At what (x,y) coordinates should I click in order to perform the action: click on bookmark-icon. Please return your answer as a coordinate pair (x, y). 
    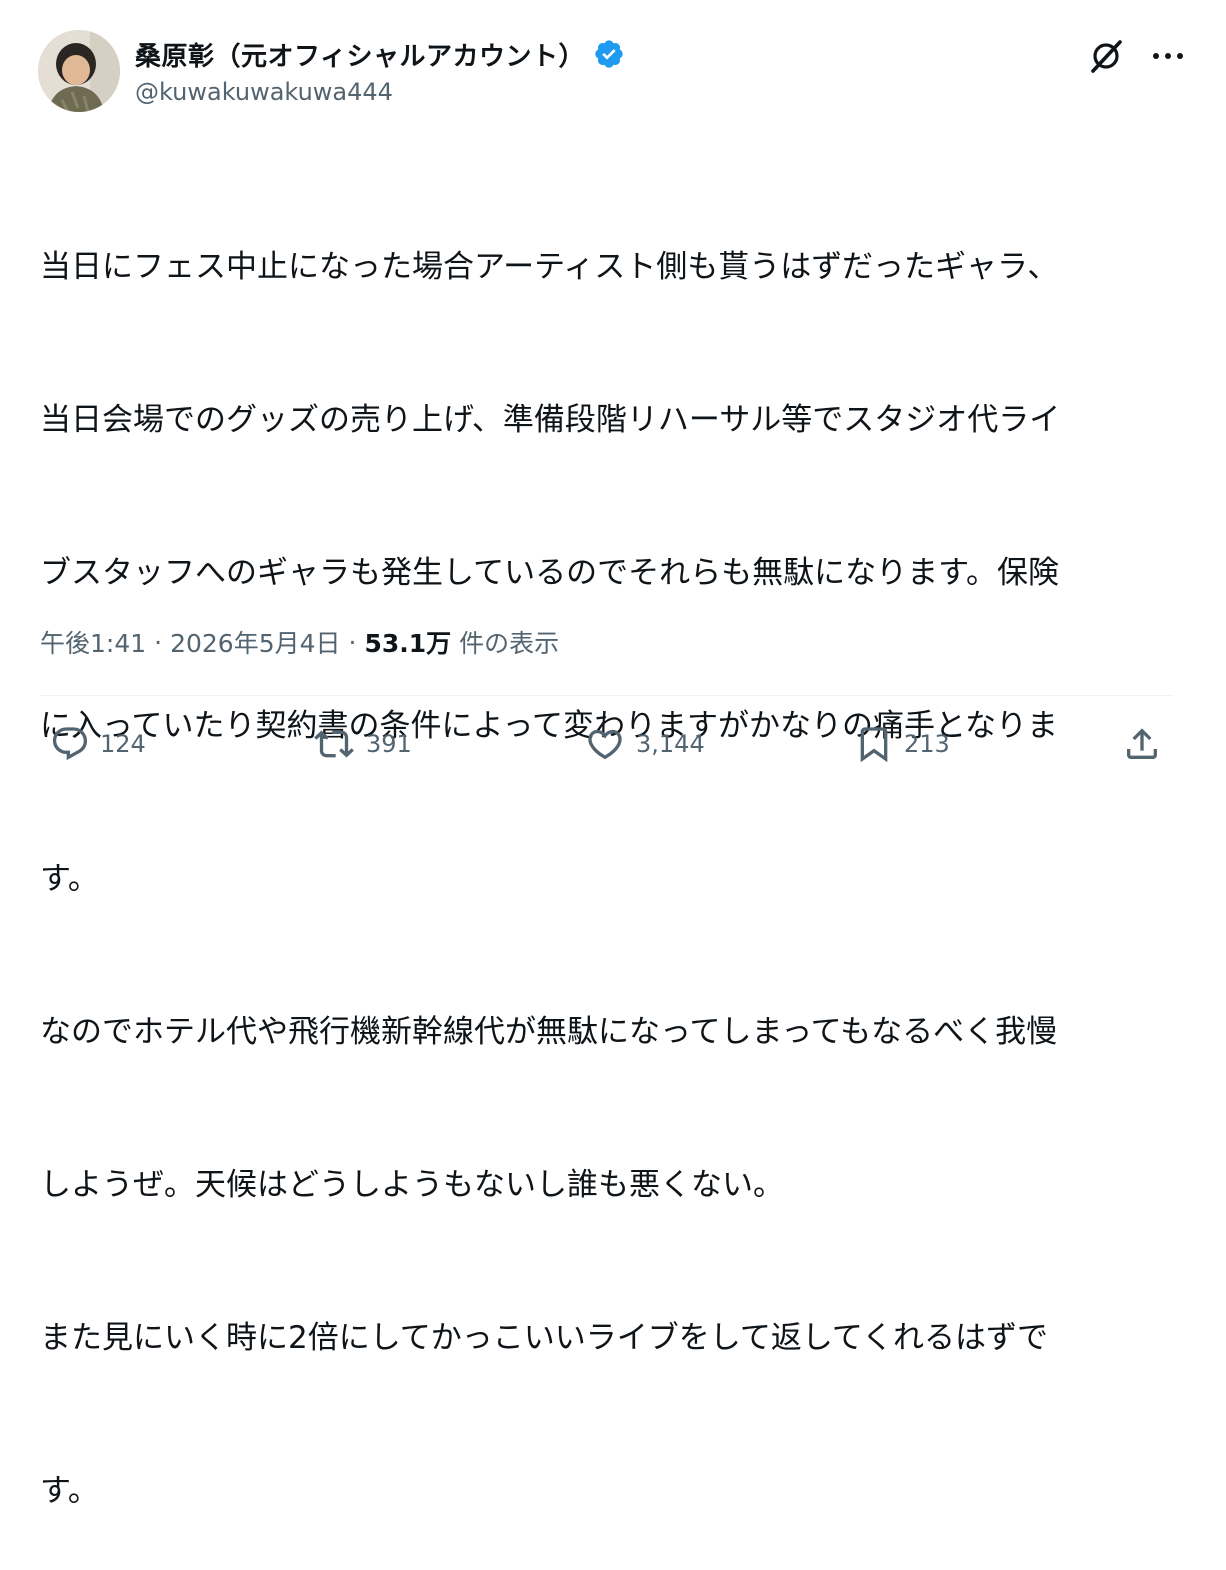
    Looking at the image, I should click on (874, 745).